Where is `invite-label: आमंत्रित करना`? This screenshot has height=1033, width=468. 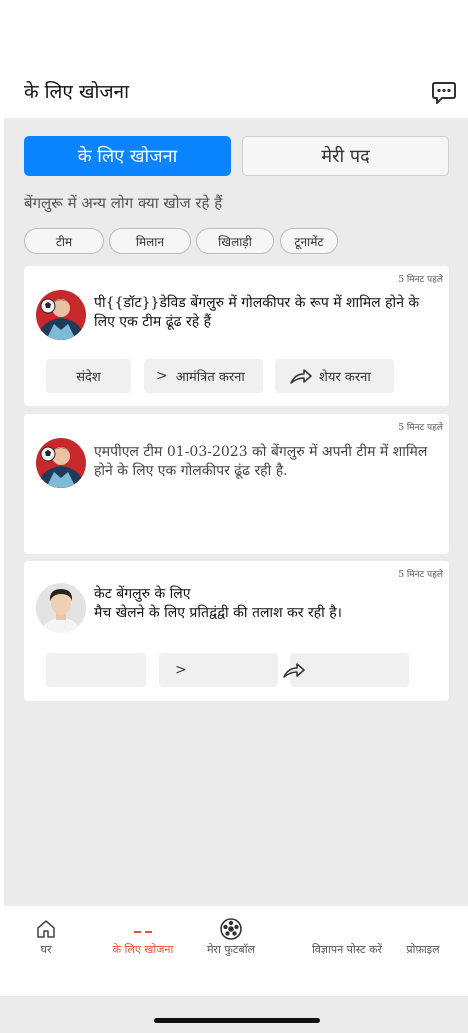 invite-label: आमंत्रित करना is located at coordinates (210, 377).